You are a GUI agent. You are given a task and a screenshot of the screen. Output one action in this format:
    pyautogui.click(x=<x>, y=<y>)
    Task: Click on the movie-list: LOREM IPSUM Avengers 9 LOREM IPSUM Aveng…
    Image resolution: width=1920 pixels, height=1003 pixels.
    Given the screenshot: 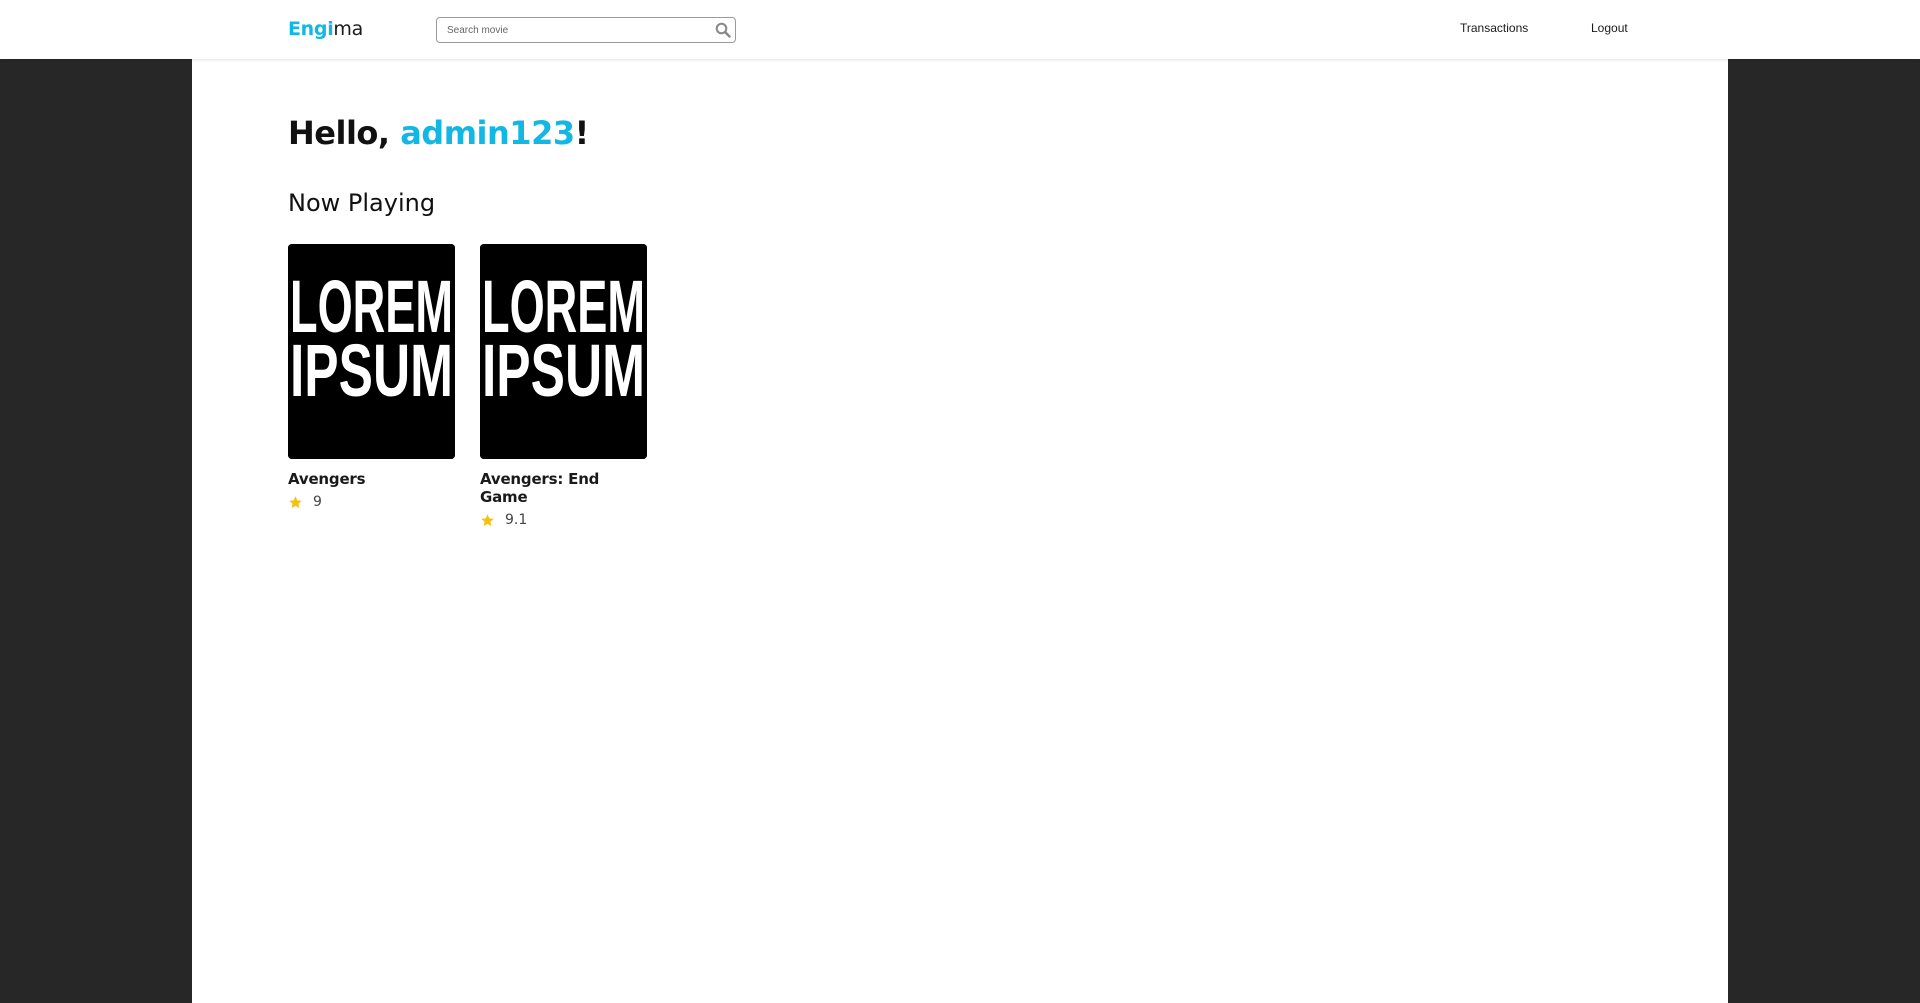 What is the action you would take?
    pyautogui.click(x=467, y=386)
    